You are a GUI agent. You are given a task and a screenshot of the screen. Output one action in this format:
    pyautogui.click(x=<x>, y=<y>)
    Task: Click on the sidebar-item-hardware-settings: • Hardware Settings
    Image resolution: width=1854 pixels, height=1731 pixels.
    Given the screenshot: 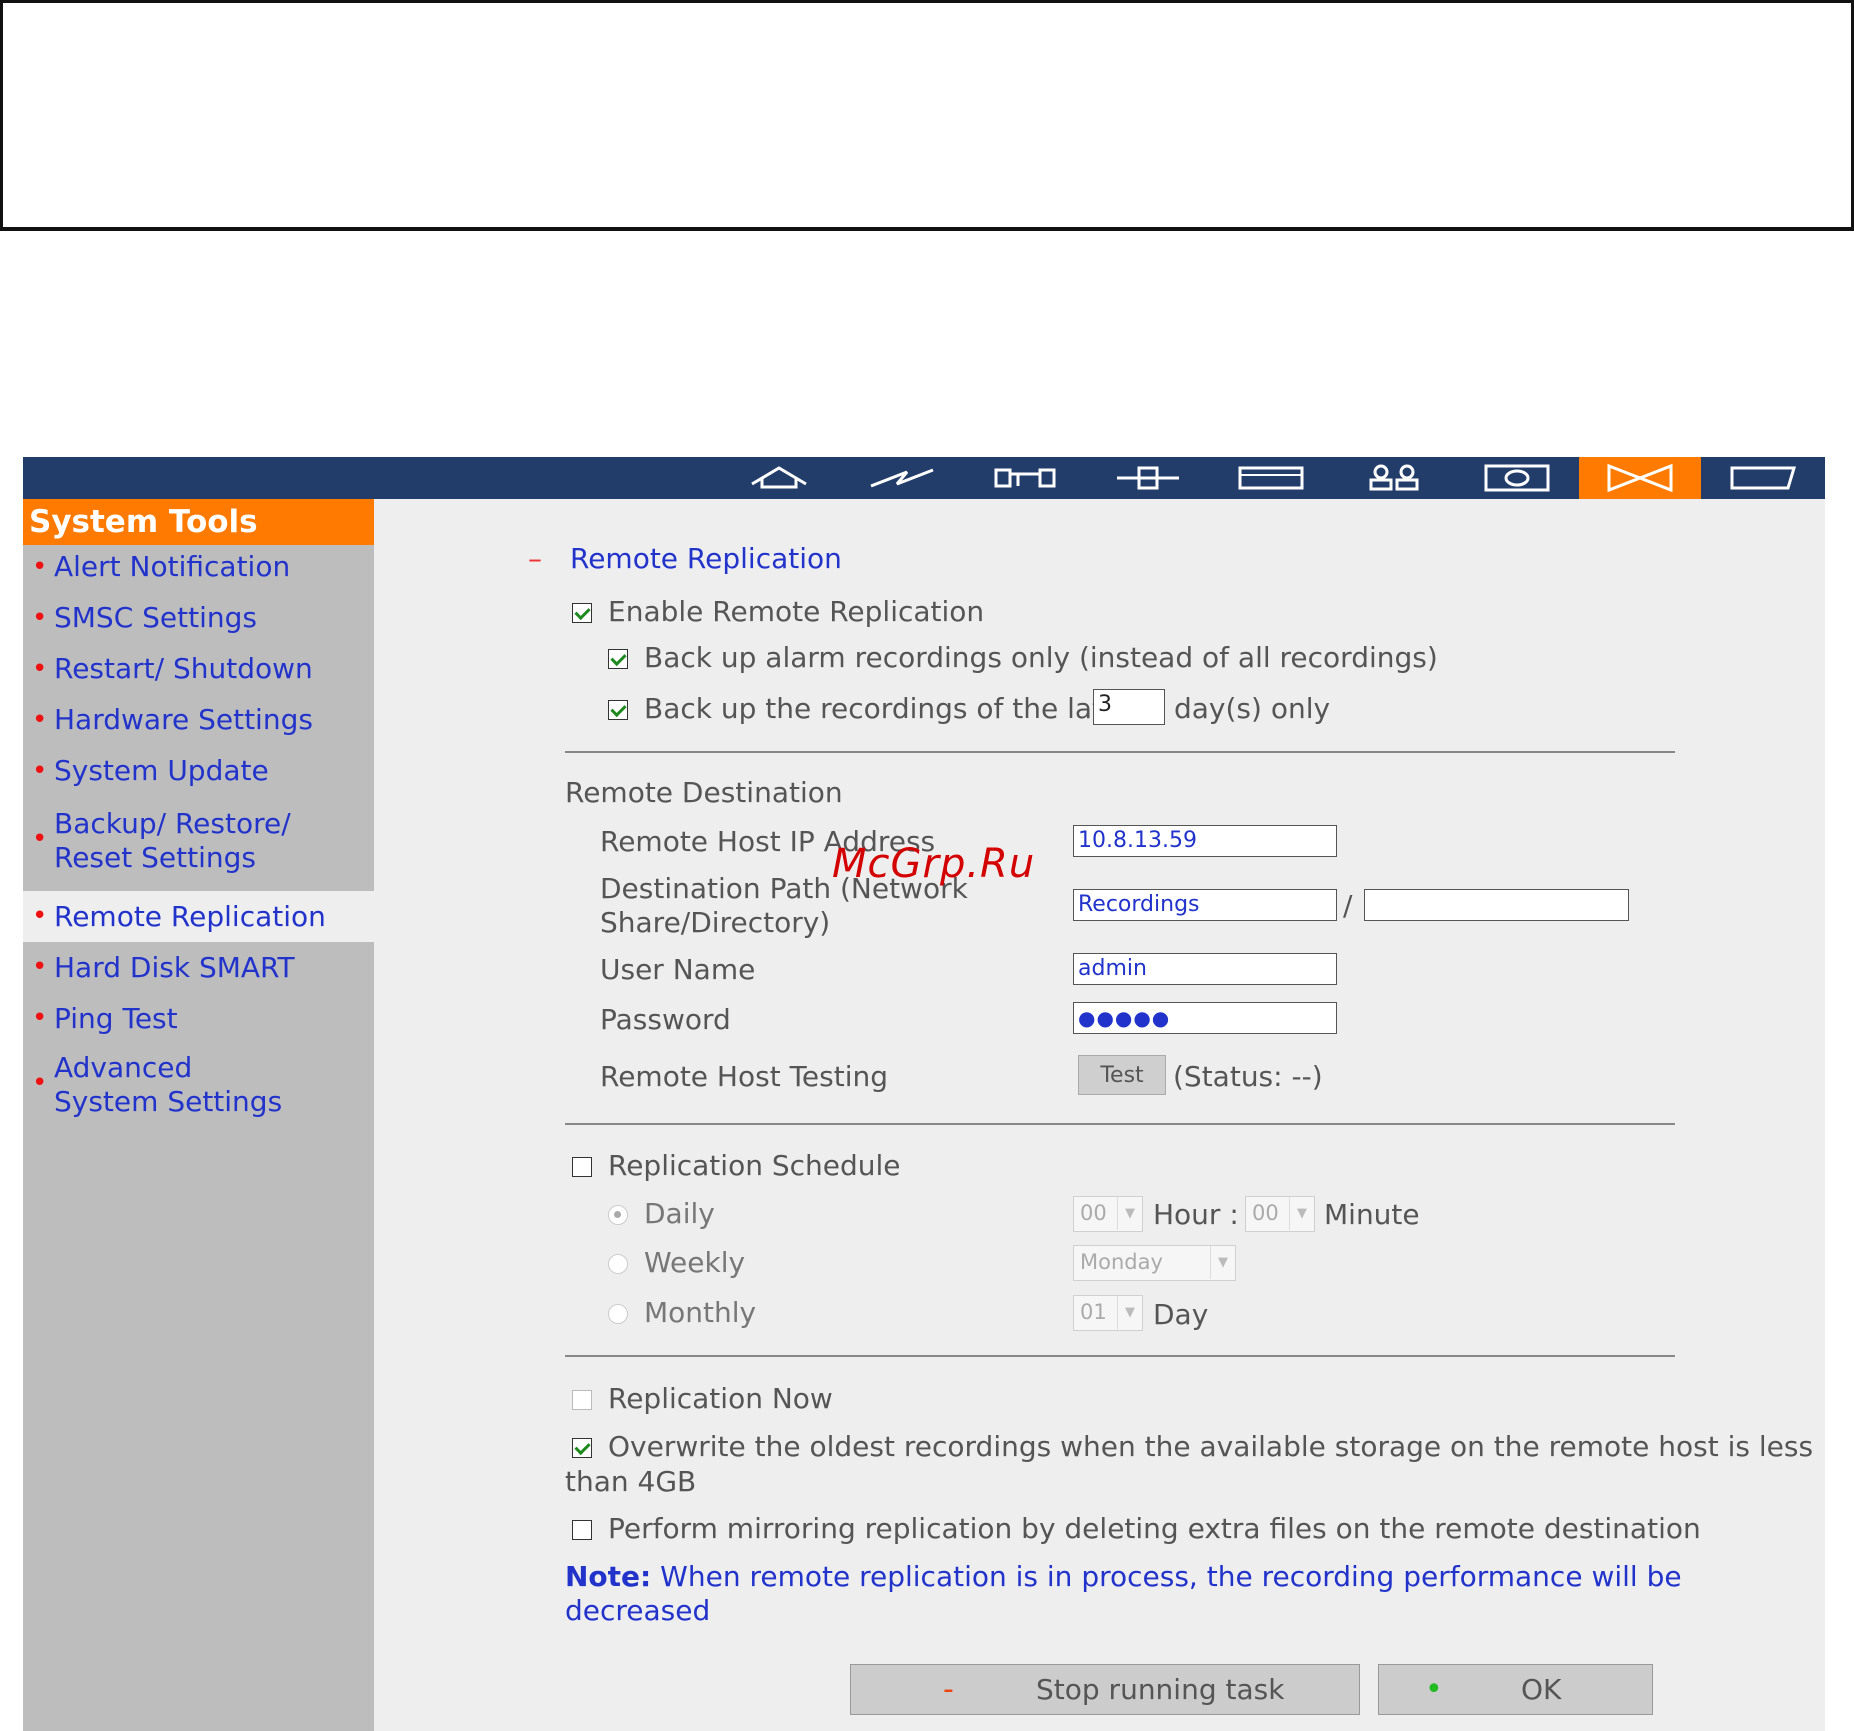 What is the action you would take?
    pyautogui.click(x=198, y=728)
    